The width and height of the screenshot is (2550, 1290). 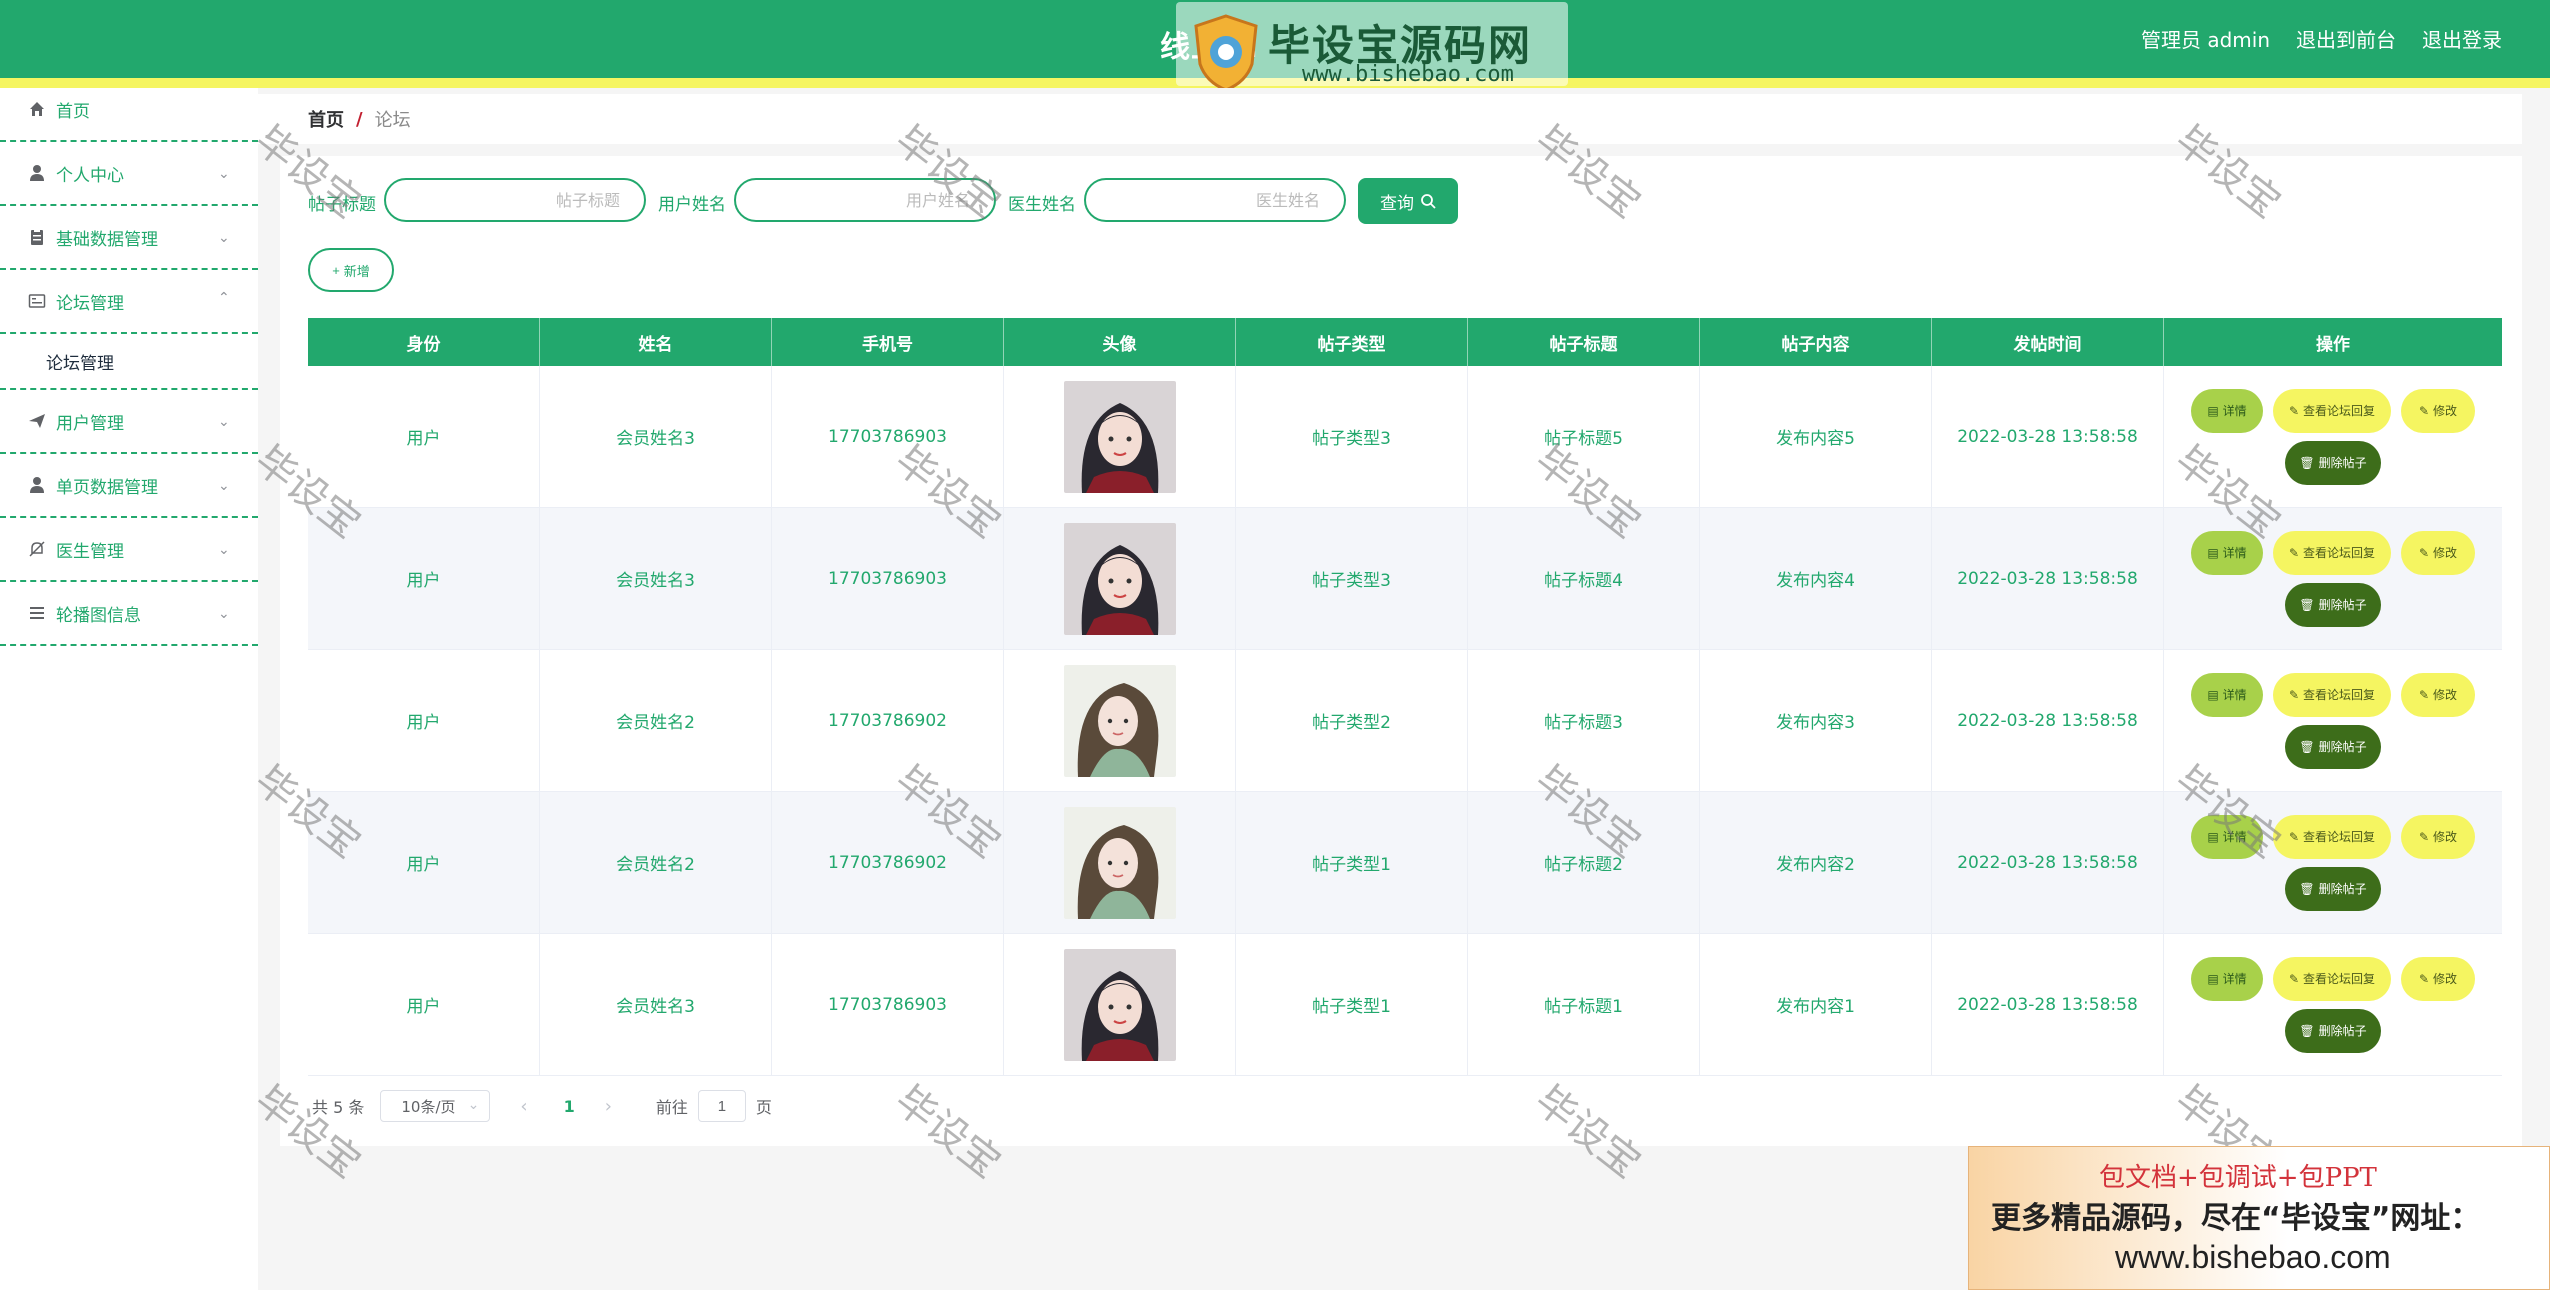 I want to click on page-unit: 页, so click(x=763, y=1107).